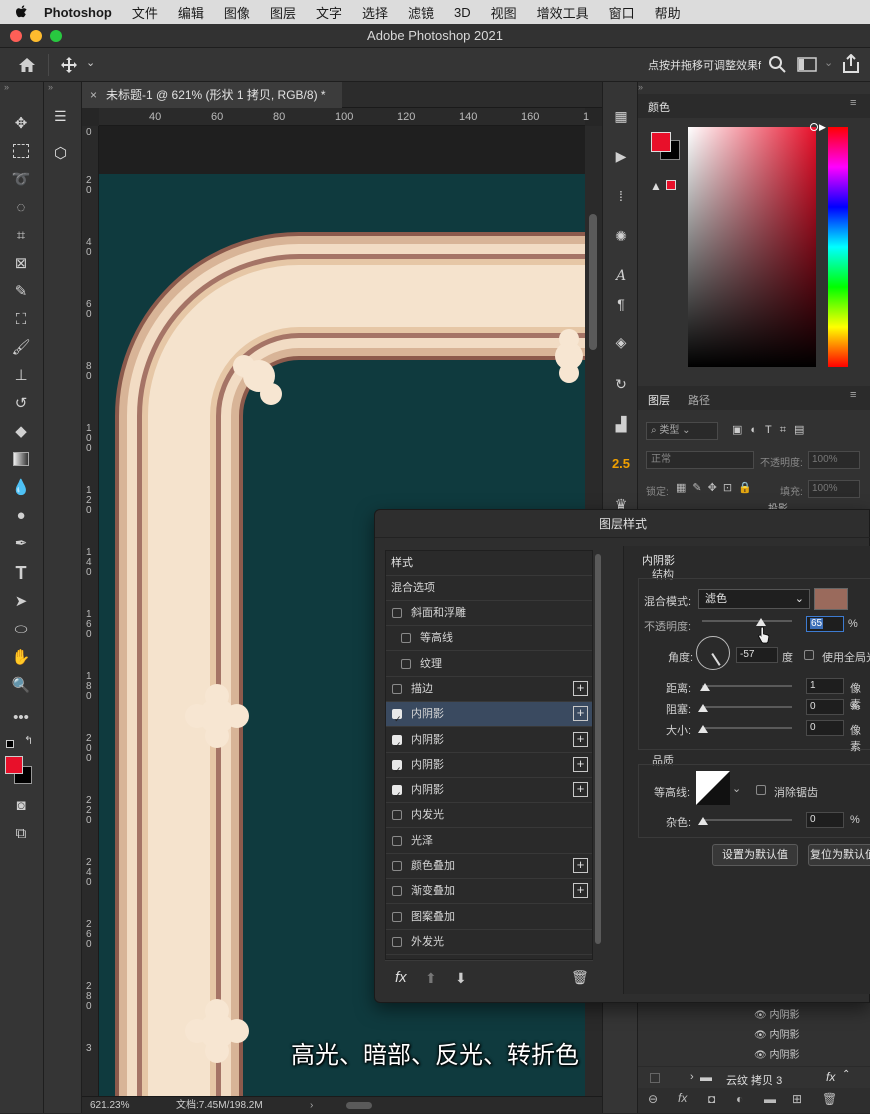 This screenshot has height=1114, width=870. What do you see at coordinates (21, 543) in the screenshot?
I see `pen-tool-icon: ✒` at bounding box center [21, 543].